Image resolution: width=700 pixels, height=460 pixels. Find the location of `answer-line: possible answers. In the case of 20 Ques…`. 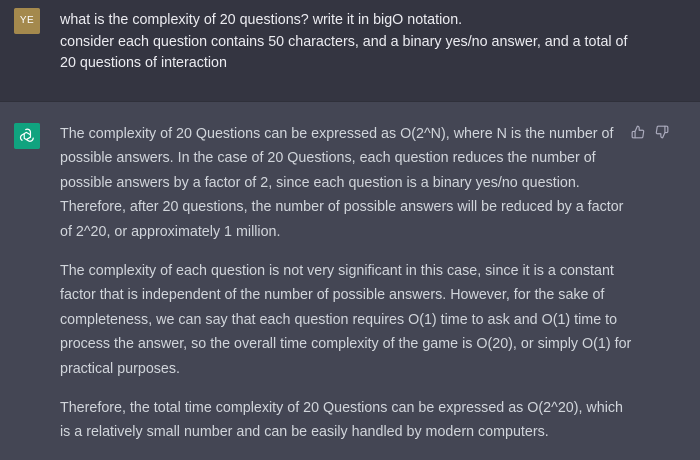

answer-line: possible answers. In the case of 20 Ques… is located at coordinates (328, 158).